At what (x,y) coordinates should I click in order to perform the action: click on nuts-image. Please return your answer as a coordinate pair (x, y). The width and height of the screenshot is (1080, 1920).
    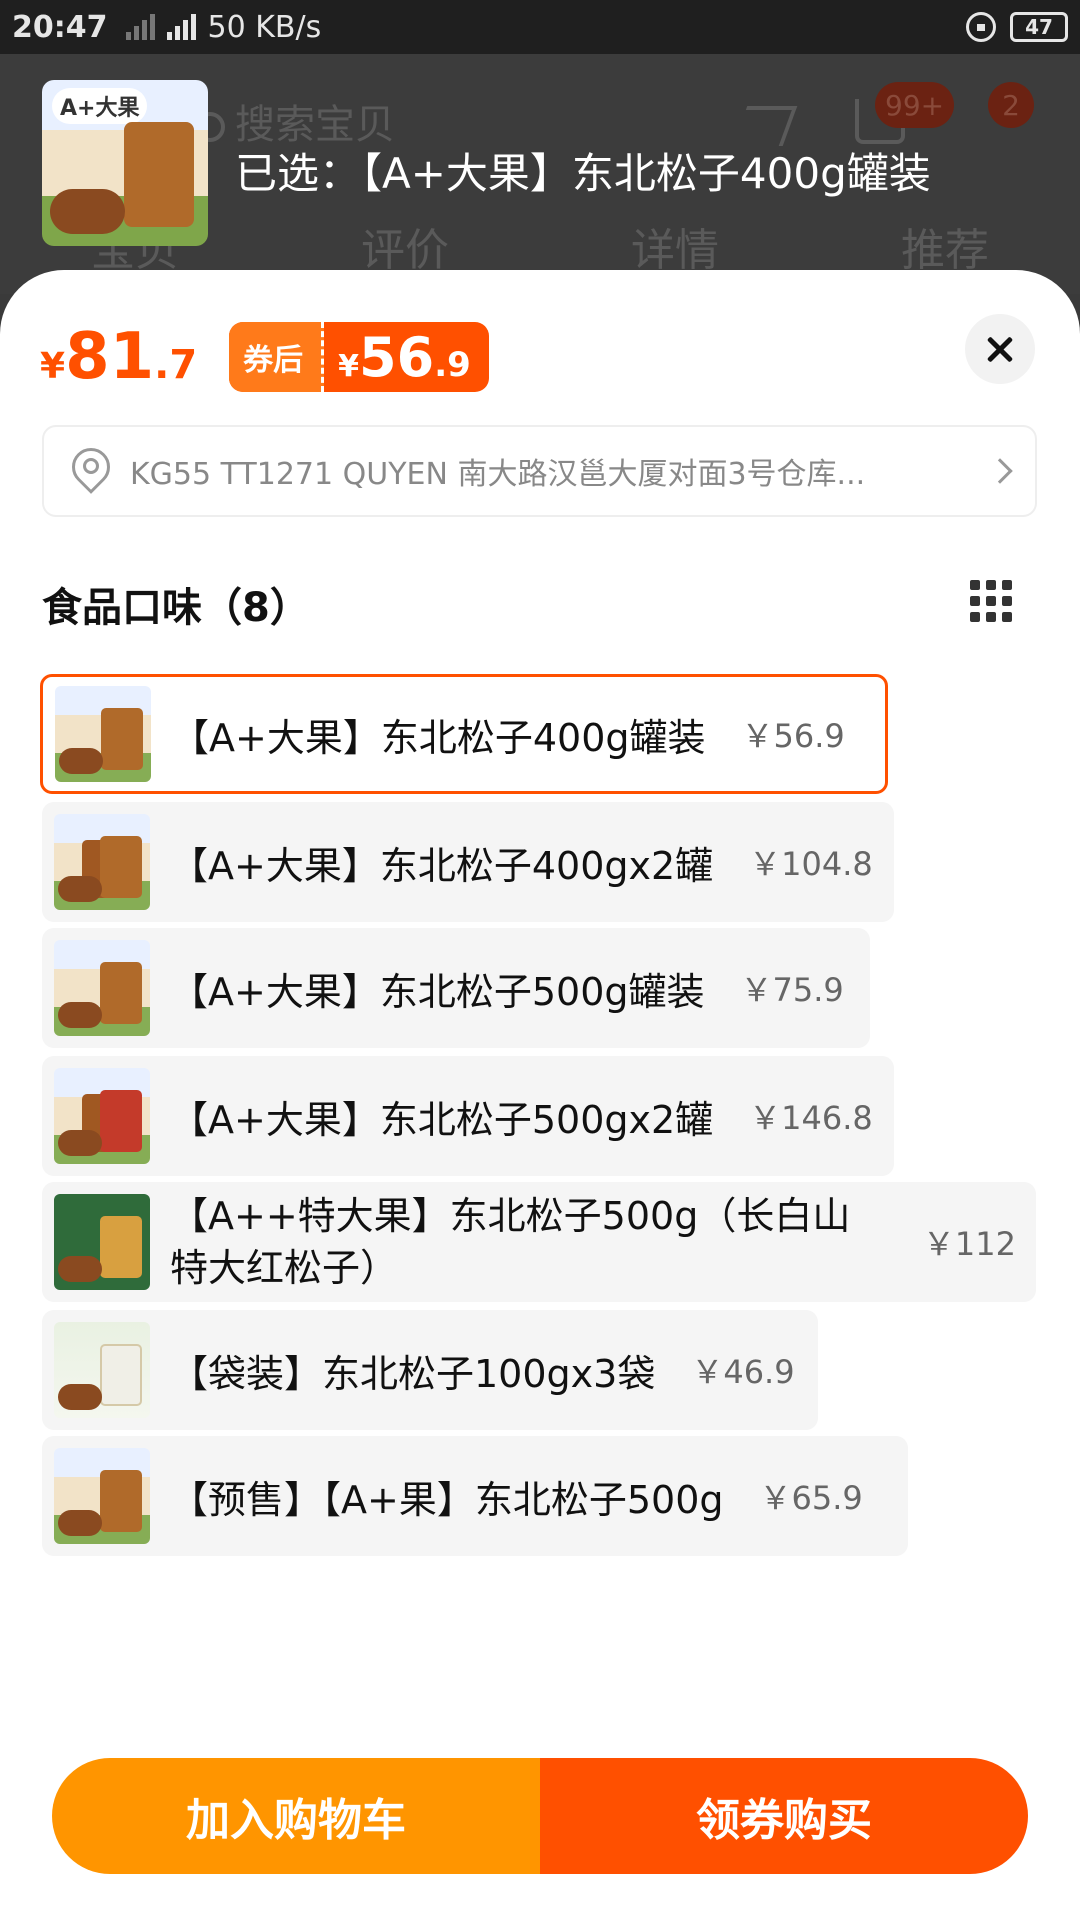
    Looking at the image, I should click on (87, 211).